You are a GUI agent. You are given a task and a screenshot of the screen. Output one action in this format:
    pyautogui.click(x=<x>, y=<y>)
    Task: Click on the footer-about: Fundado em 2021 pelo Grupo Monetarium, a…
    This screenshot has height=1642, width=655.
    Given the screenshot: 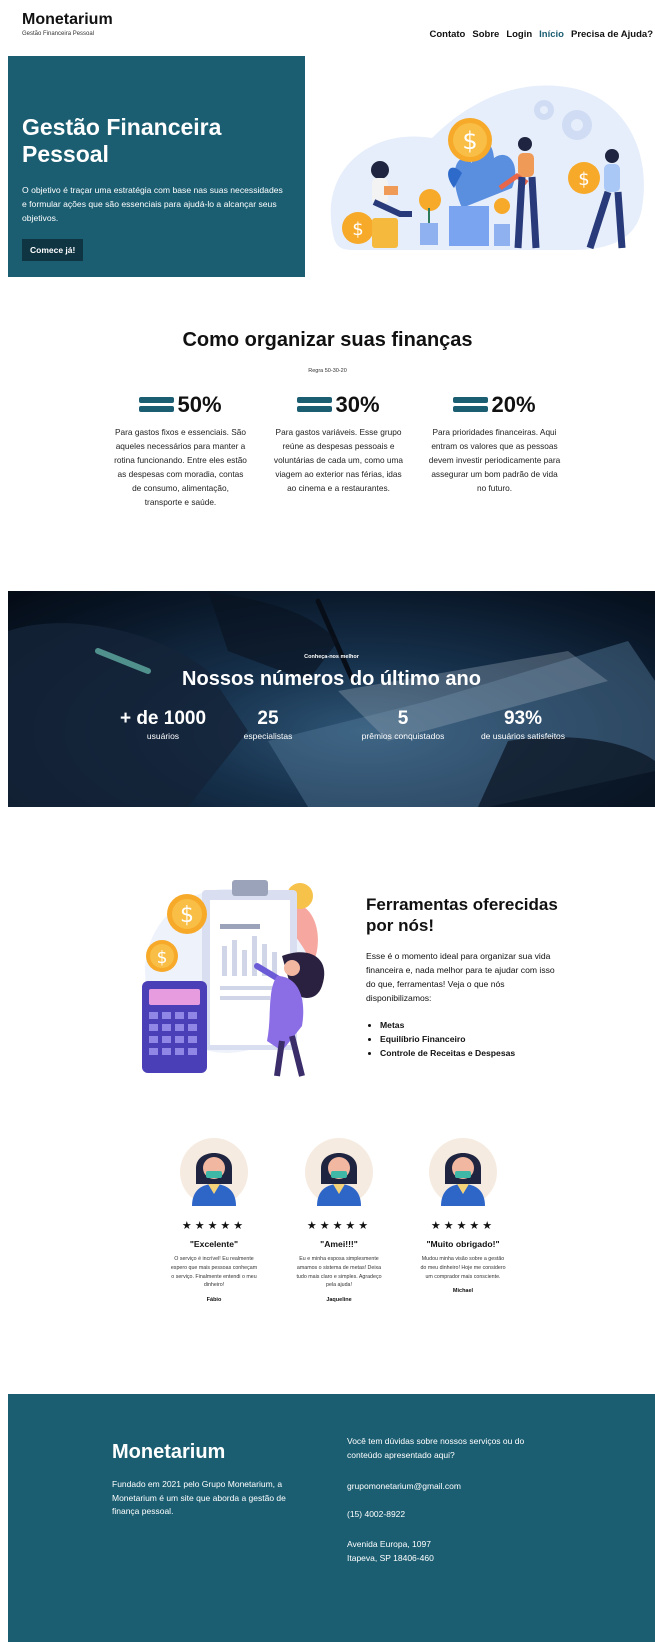 What is the action you would take?
    pyautogui.click(x=199, y=1497)
    